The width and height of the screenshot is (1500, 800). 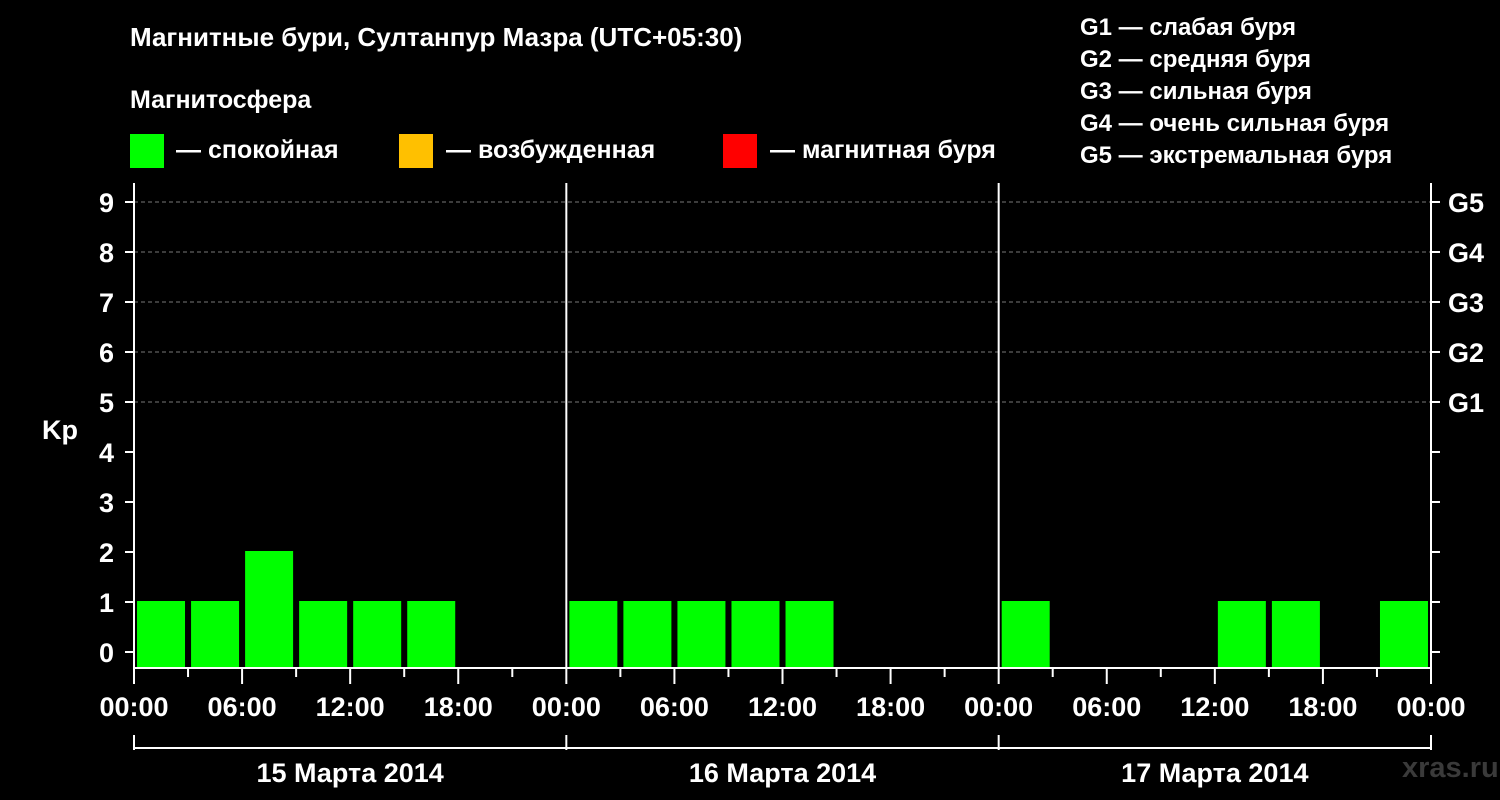 What do you see at coordinates (1214, 773) in the screenshot?
I see `day-label: 17 Марта 2014` at bounding box center [1214, 773].